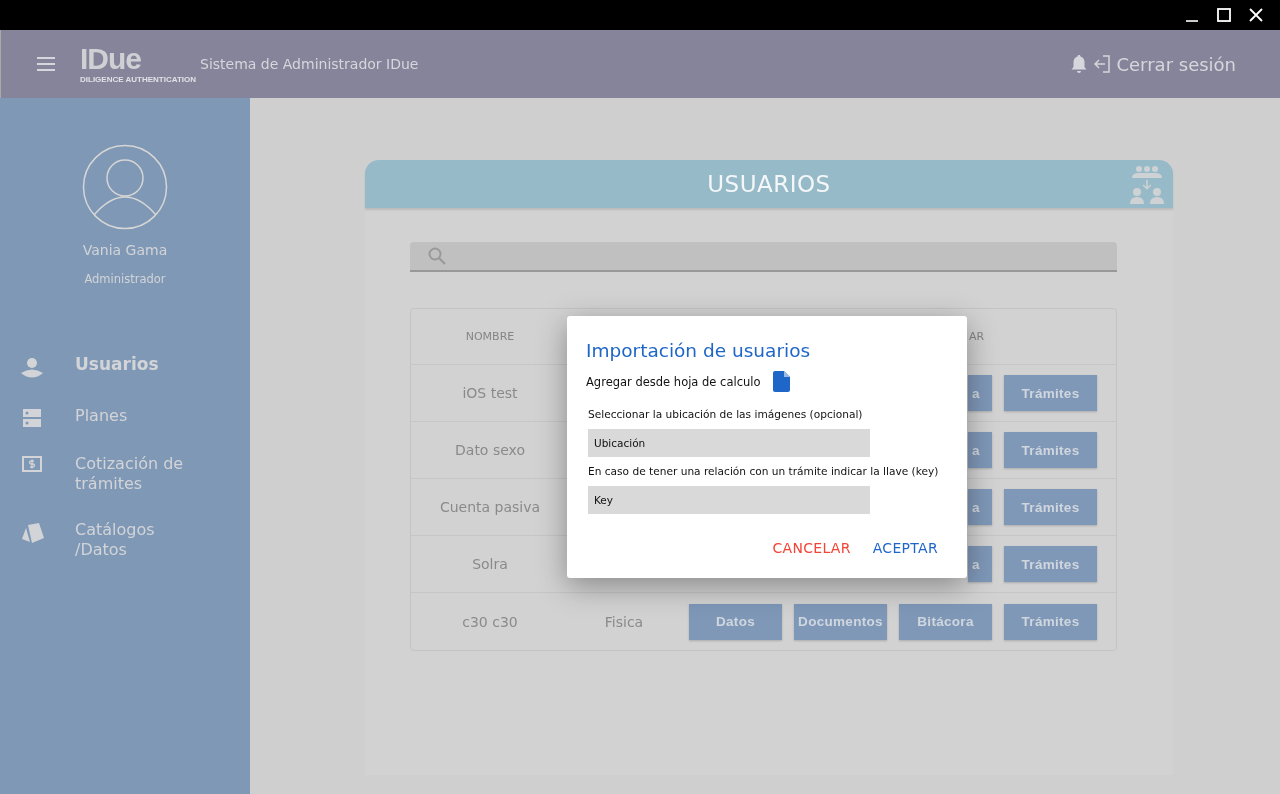 Image resolution: width=1280 pixels, height=794 pixels. Describe the element at coordinates (31, 464) in the screenshot. I see `dollar-bill-icon` at that location.